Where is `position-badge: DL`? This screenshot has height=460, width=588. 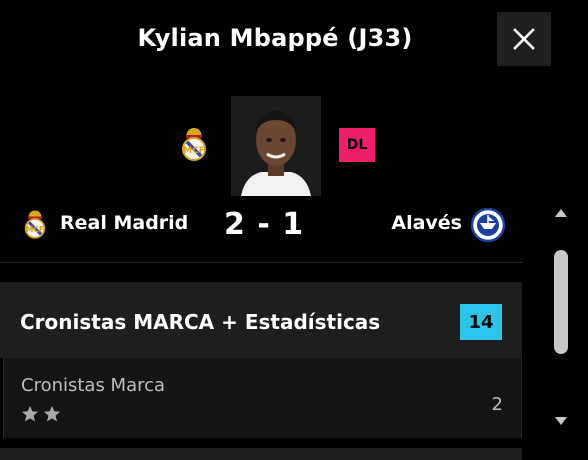 position-badge: DL is located at coordinates (357, 145).